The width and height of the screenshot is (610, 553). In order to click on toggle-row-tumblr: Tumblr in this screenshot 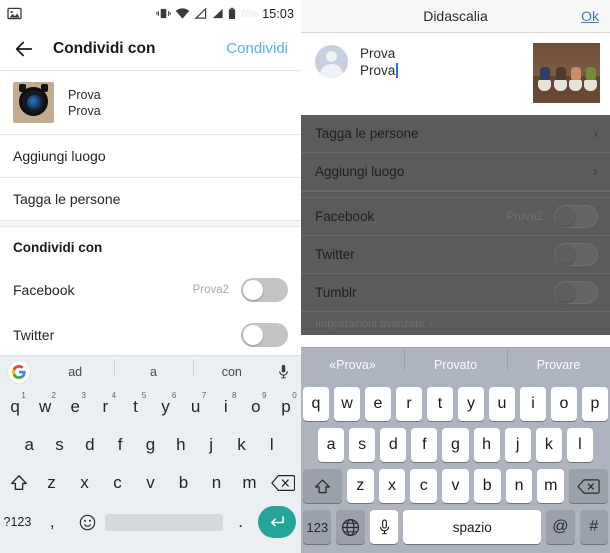, I will do `click(455, 293)`.